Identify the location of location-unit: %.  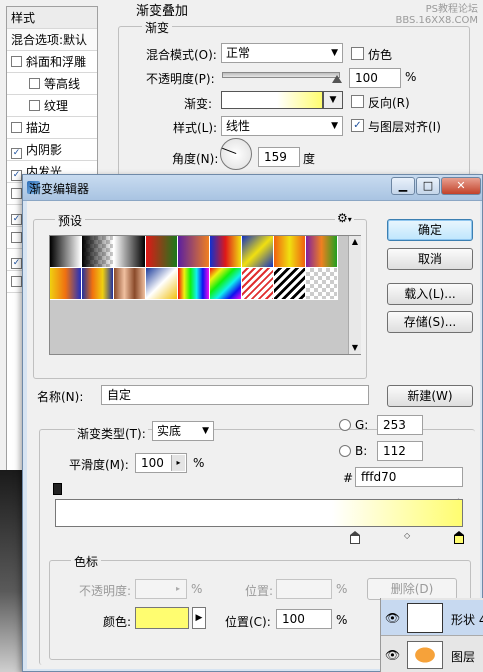
(342, 620).